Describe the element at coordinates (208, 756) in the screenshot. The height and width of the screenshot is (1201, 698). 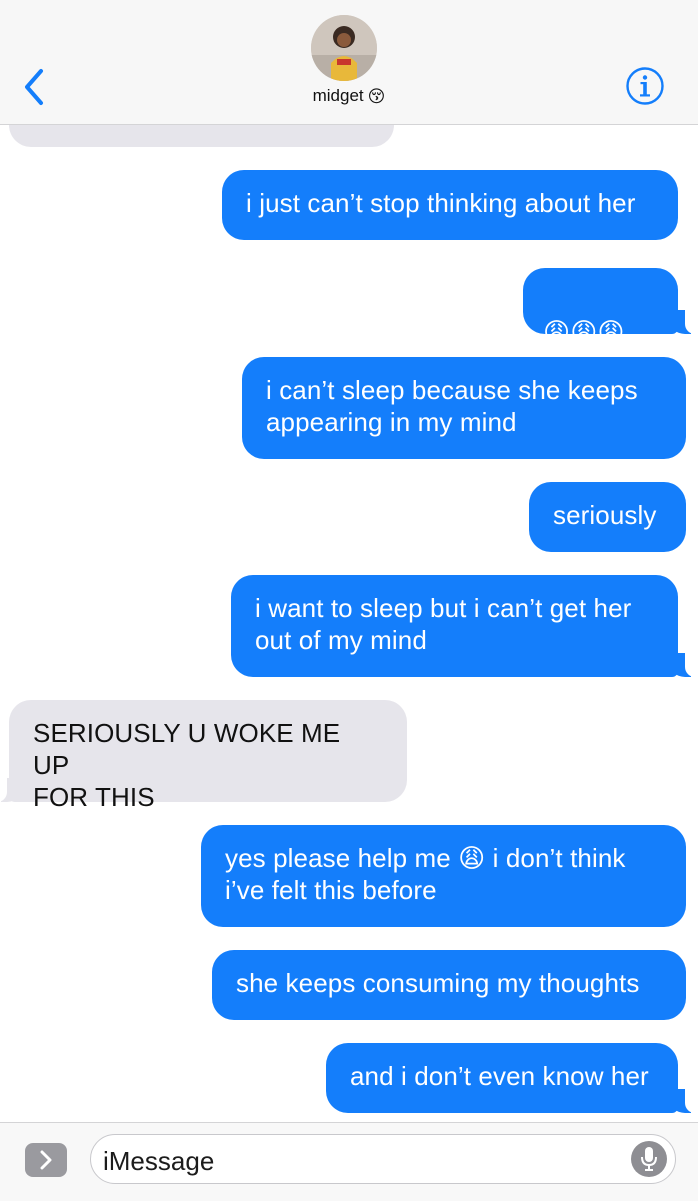
I see `received-message: SERIOUSLY U WOKE ME UP FOR THIS` at that location.